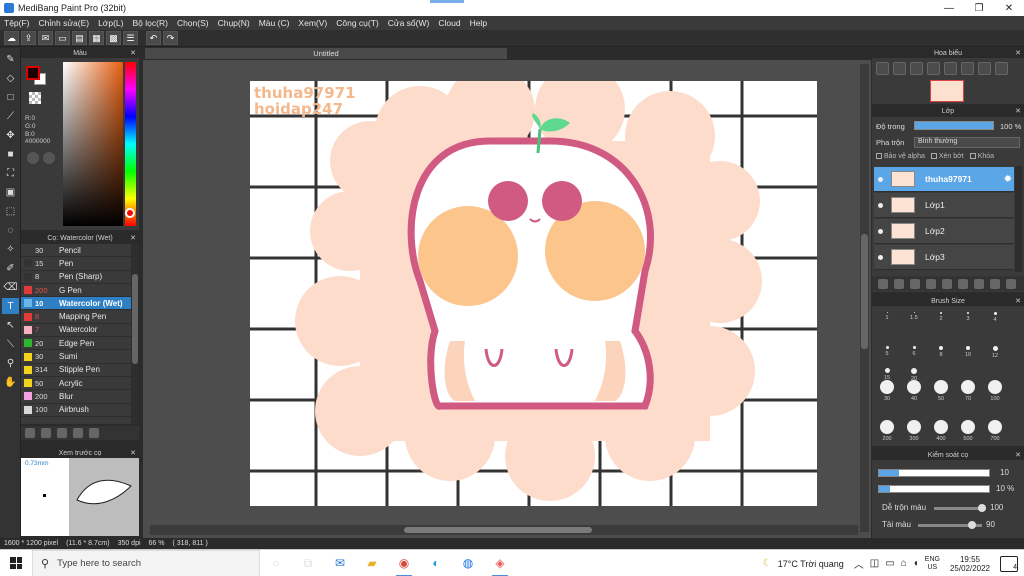  What do you see at coordinates (887, 431) in the screenshot?
I see `brush-size-preset: 200` at bounding box center [887, 431].